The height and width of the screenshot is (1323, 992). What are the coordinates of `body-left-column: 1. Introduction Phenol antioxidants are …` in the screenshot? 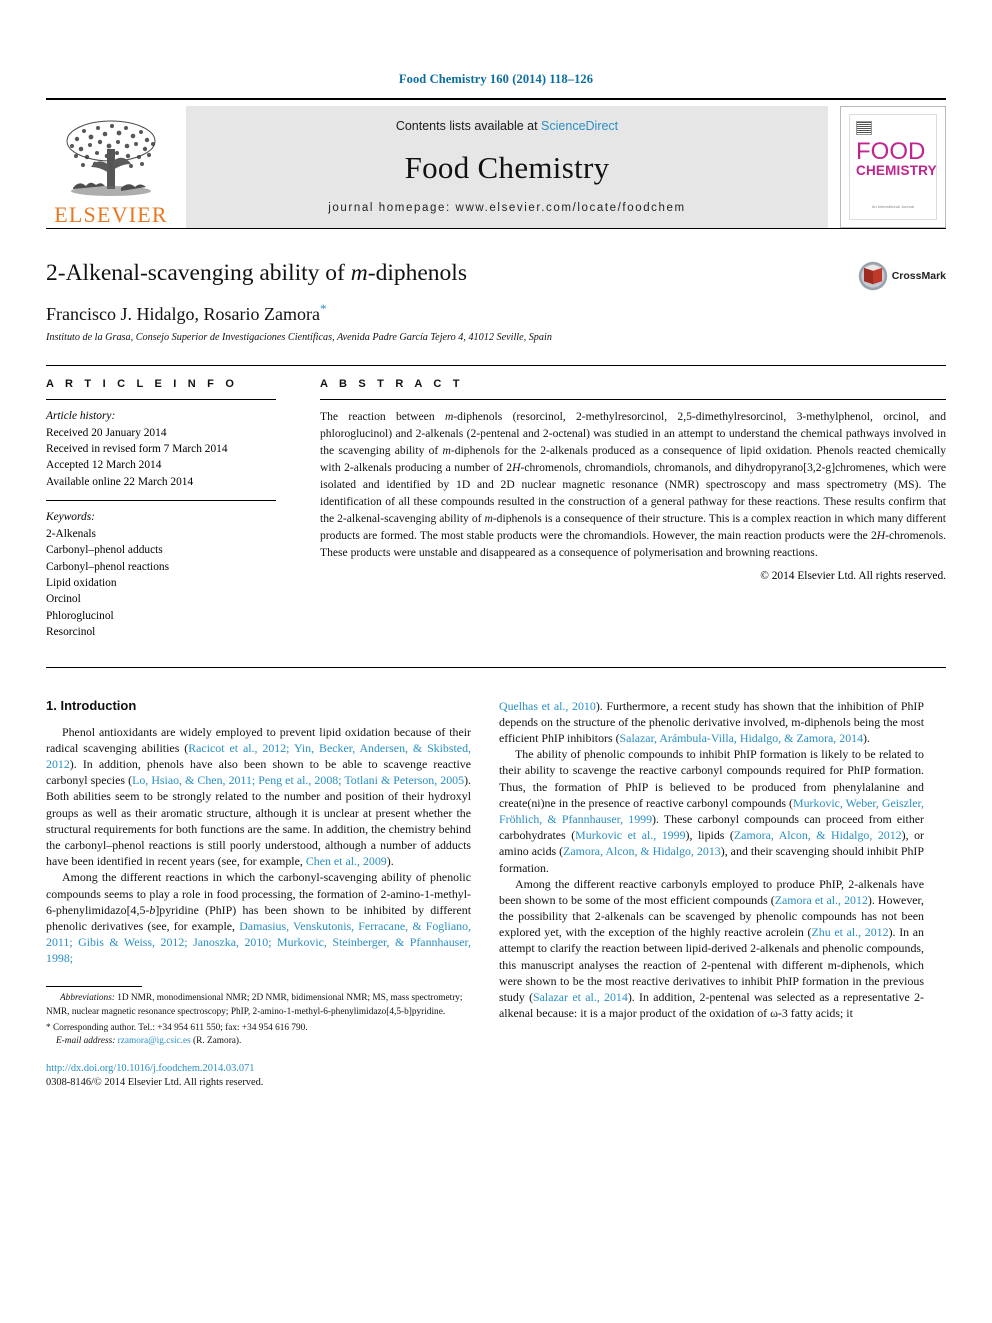 It's located at (258, 894).